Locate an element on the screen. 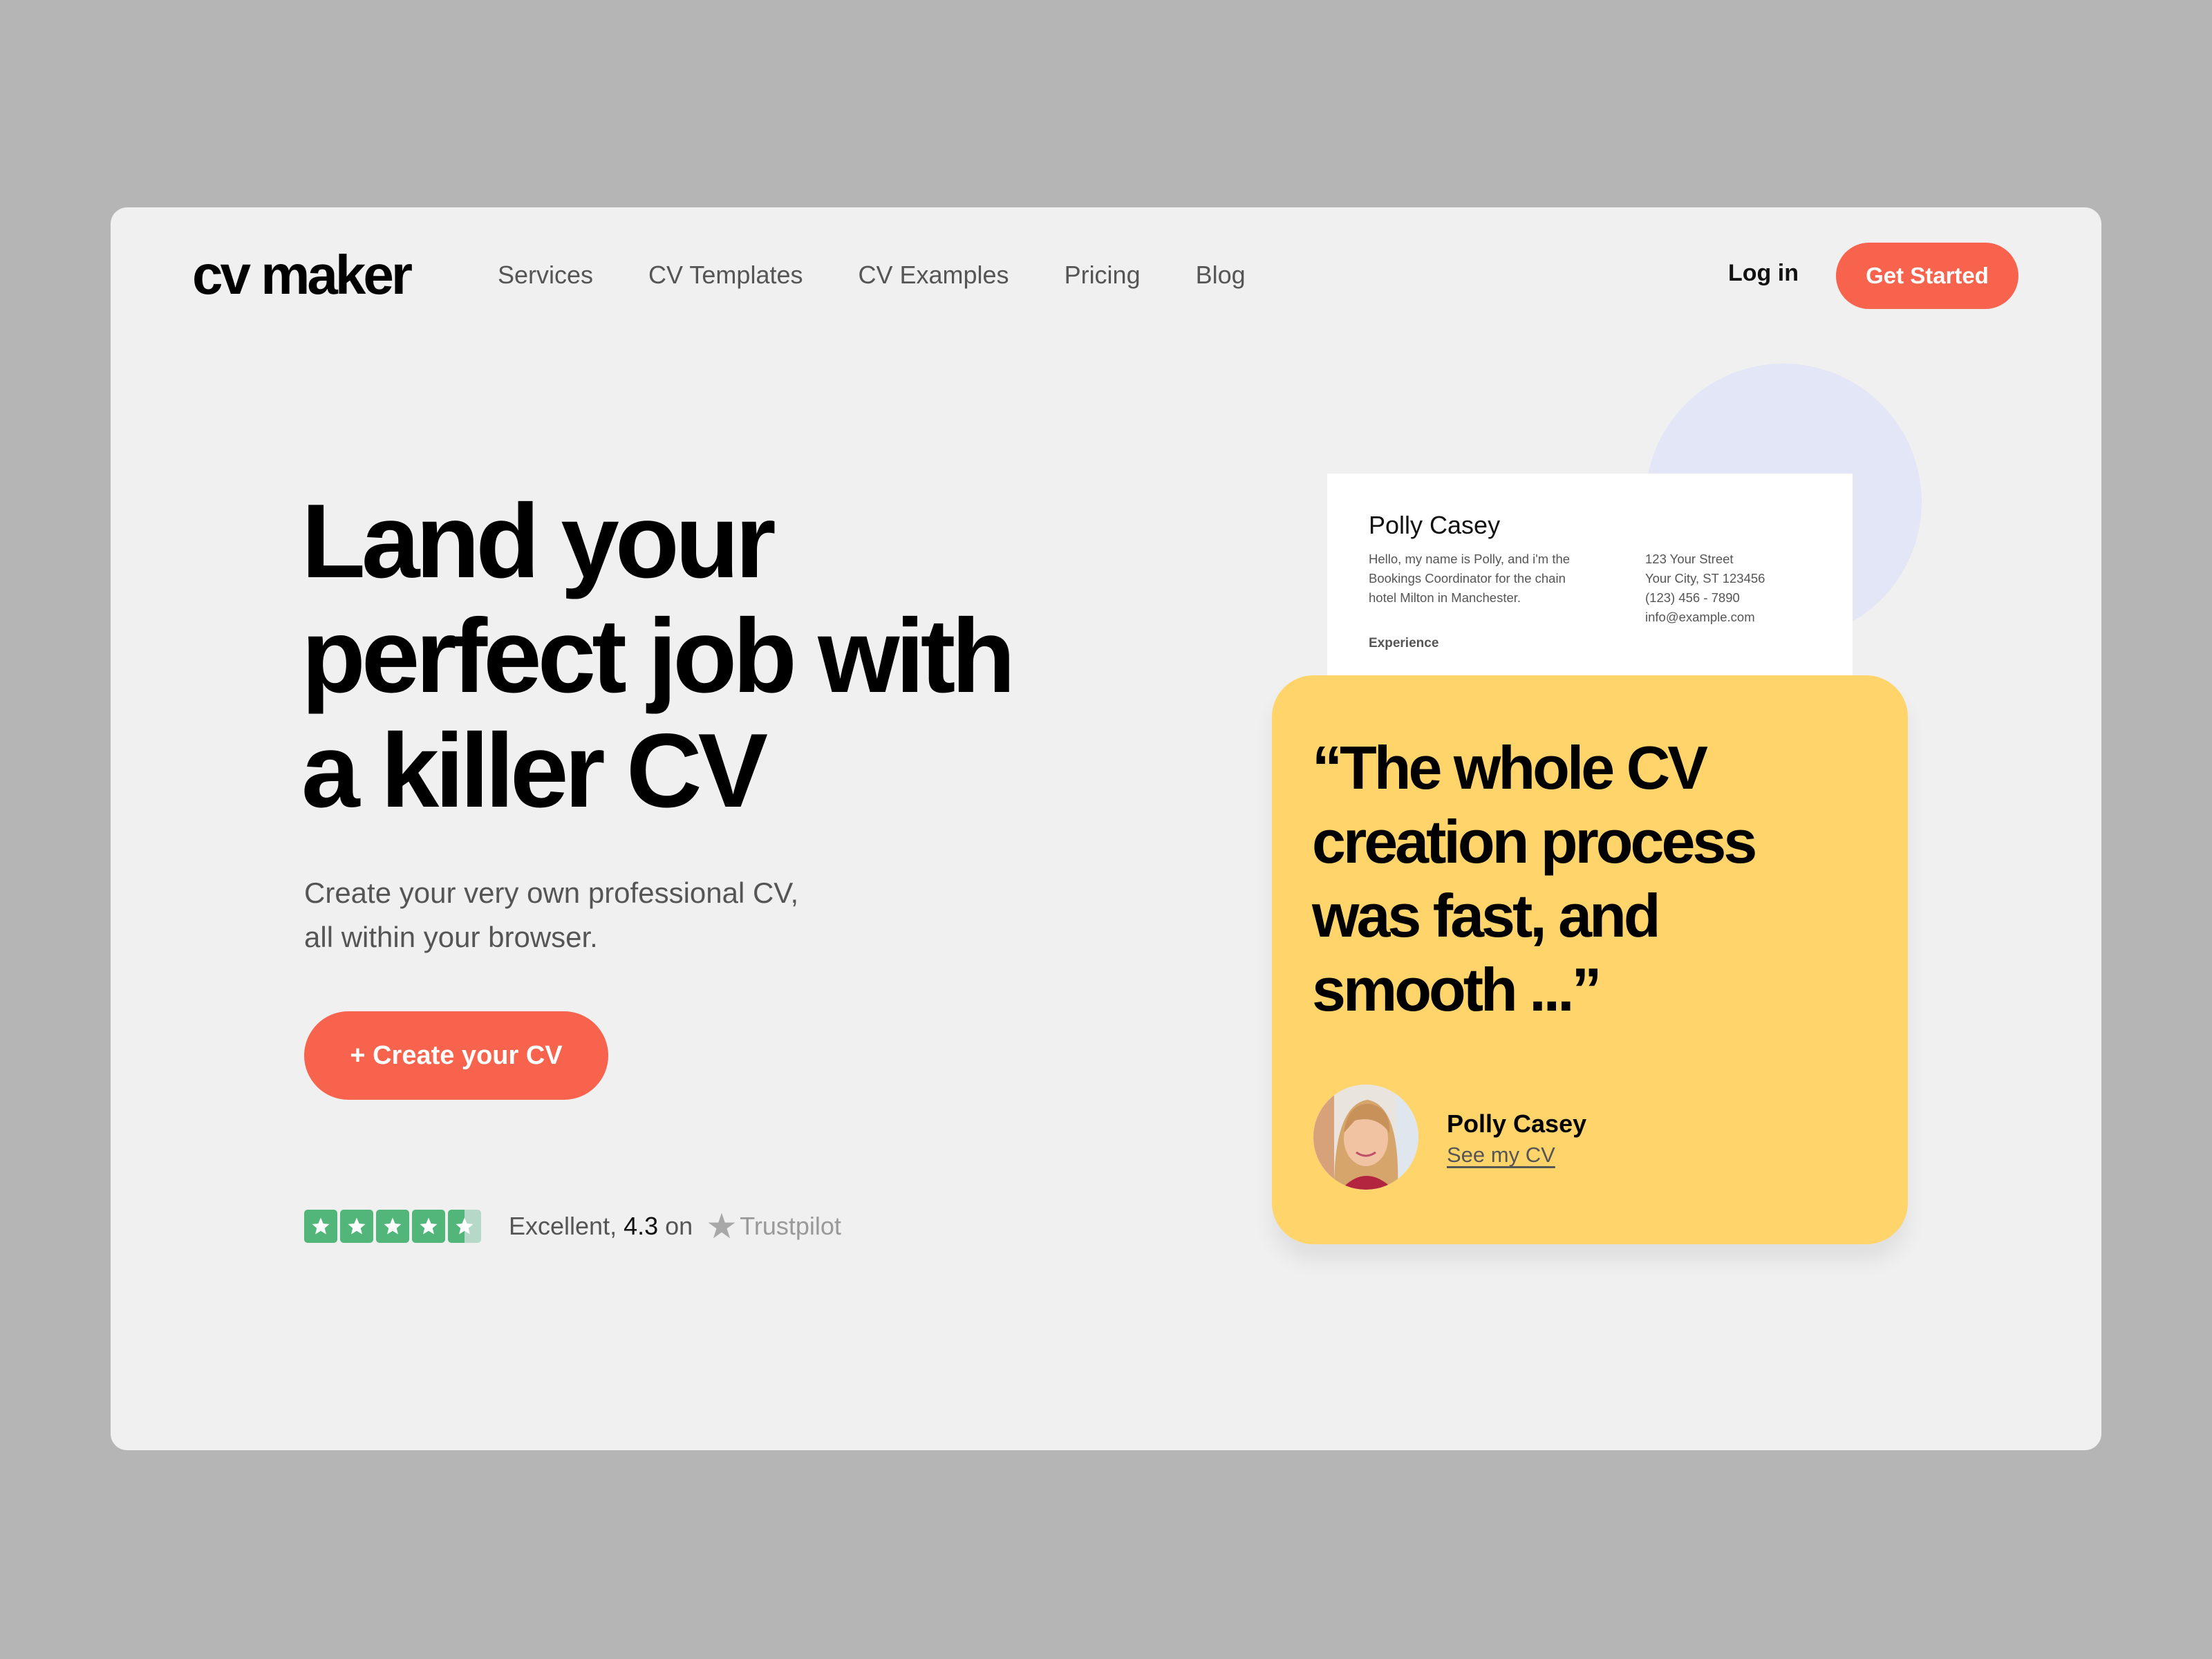 This screenshot has height=1659, width=2212. nav-item-cv-templates: CV Templates is located at coordinates (725, 275).